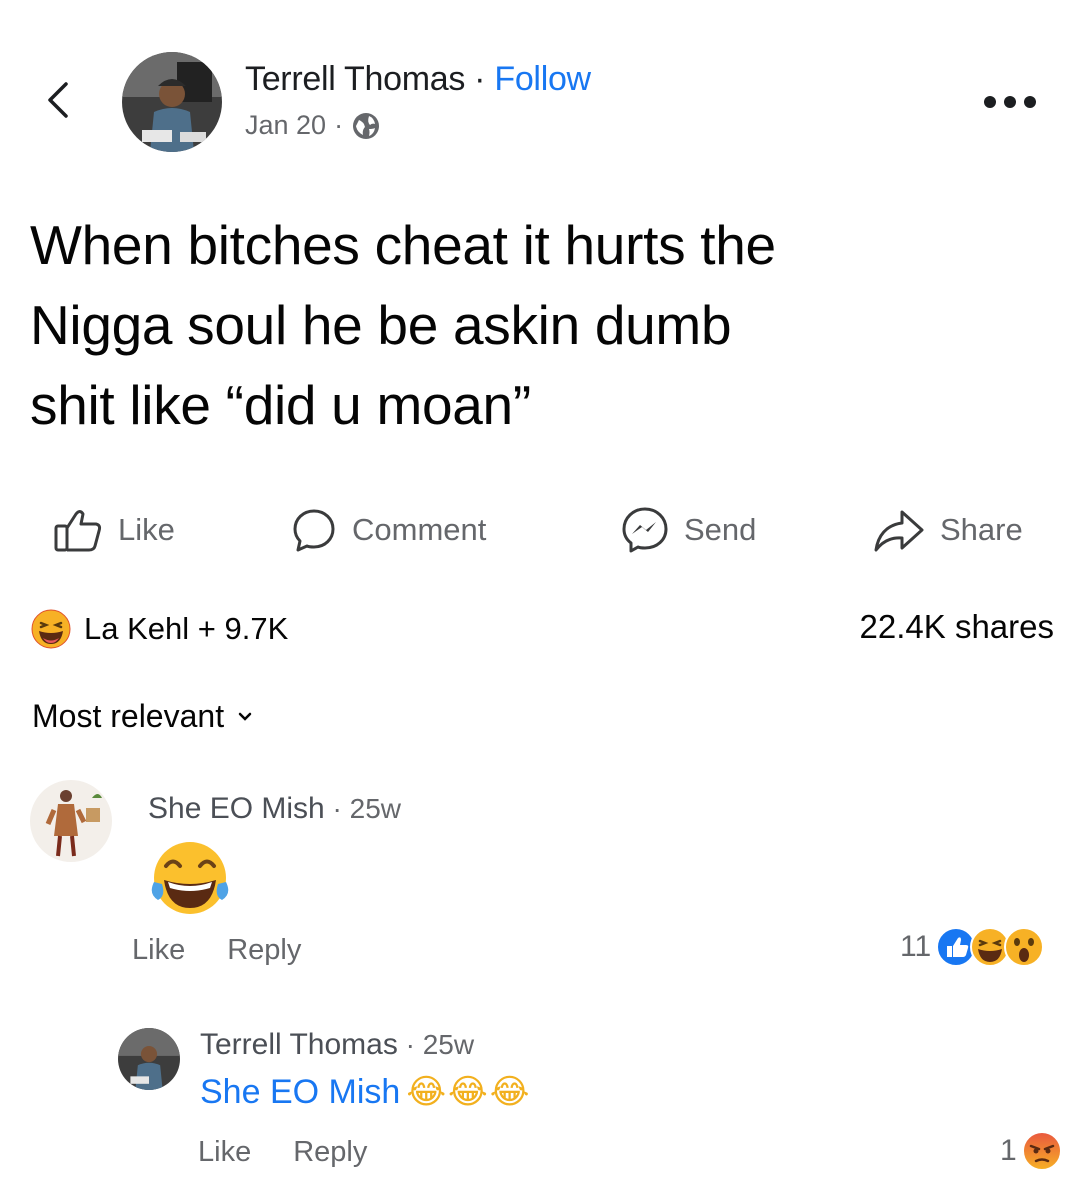 Image resolution: width=1088 pixels, height=1200 pixels. I want to click on share-button: Share, so click(947, 530).